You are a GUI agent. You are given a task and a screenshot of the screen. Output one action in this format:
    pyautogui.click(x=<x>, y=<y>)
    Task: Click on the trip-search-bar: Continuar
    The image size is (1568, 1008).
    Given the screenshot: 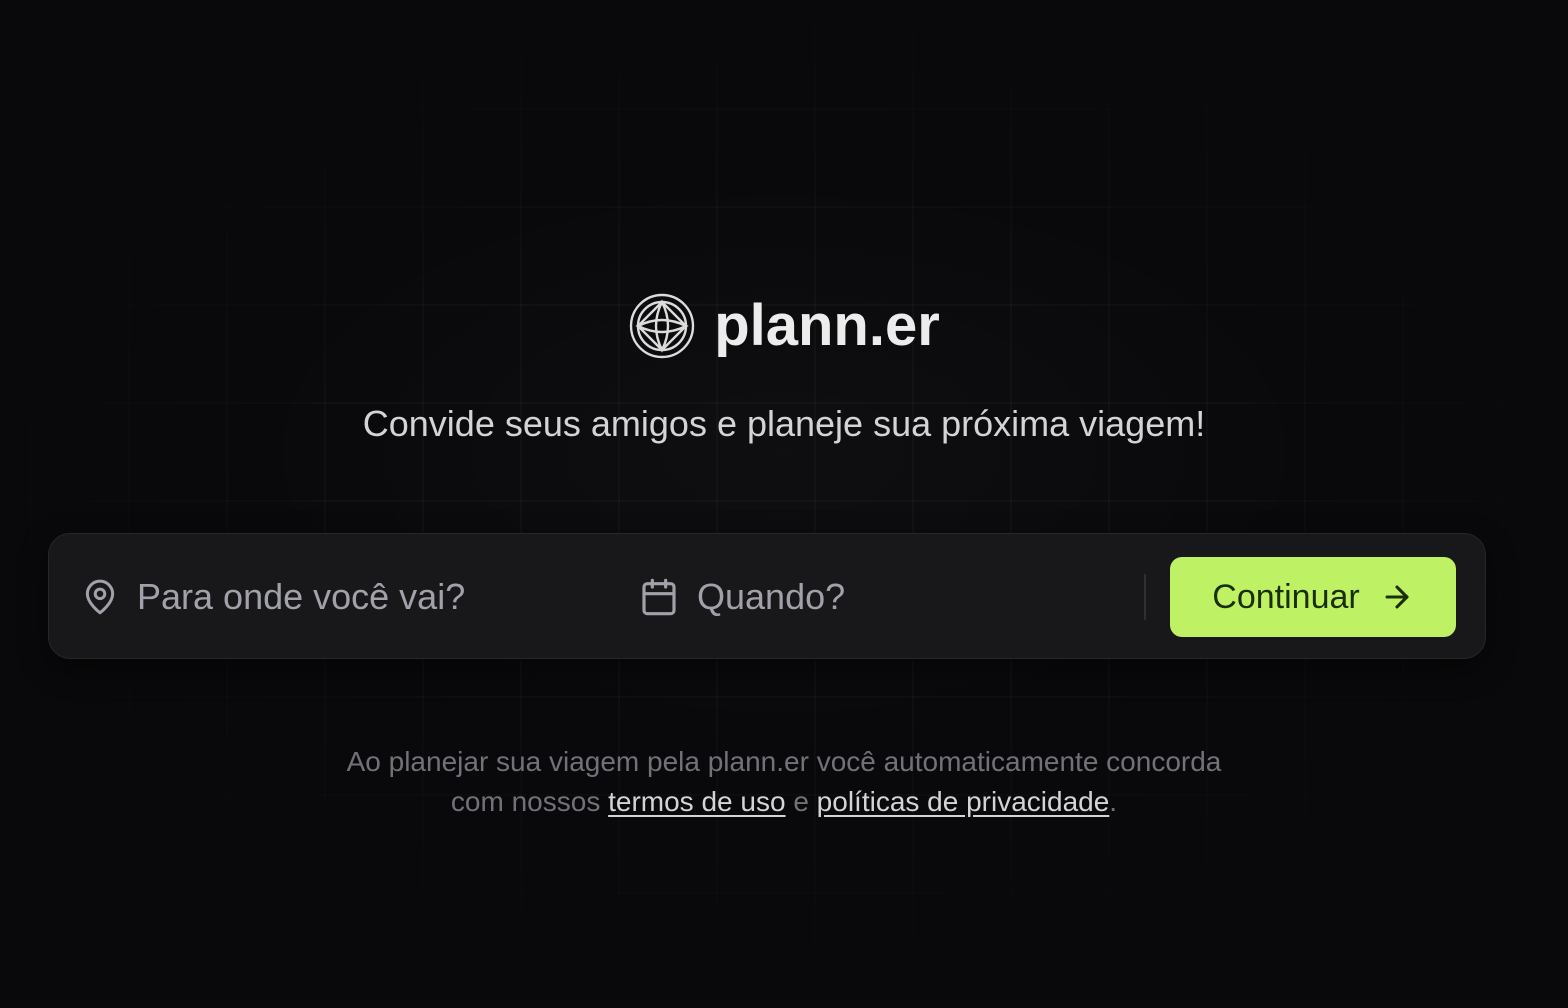 What is the action you would take?
    pyautogui.click(x=767, y=596)
    